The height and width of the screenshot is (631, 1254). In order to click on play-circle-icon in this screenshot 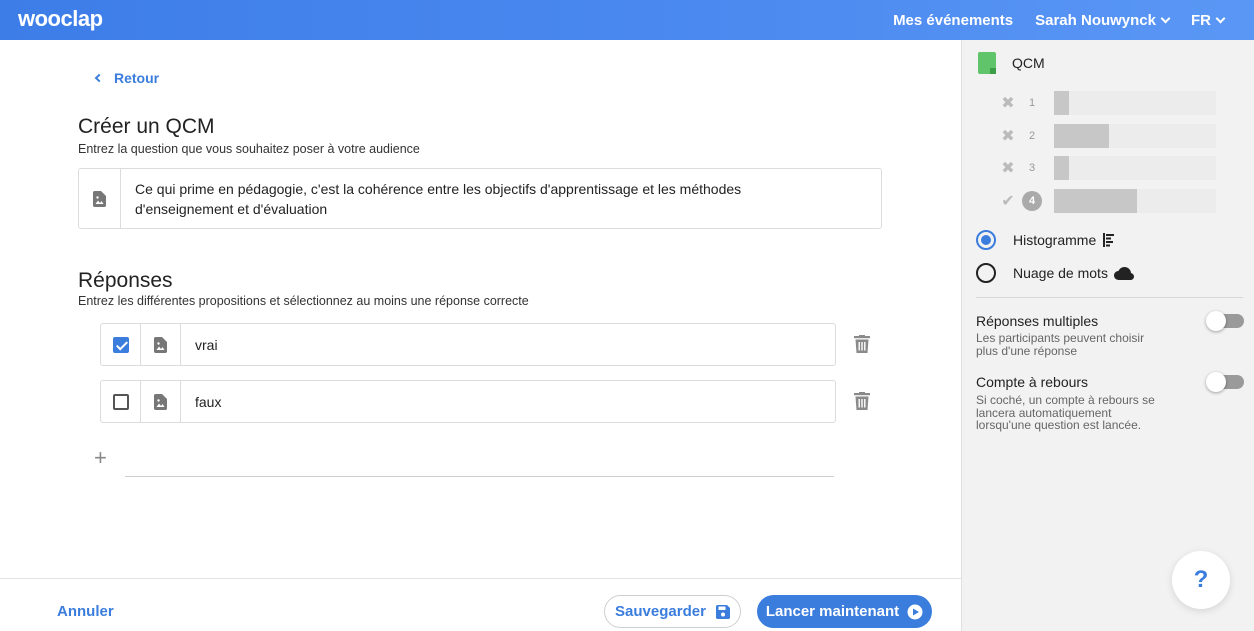, I will do `click(915, 611)`.